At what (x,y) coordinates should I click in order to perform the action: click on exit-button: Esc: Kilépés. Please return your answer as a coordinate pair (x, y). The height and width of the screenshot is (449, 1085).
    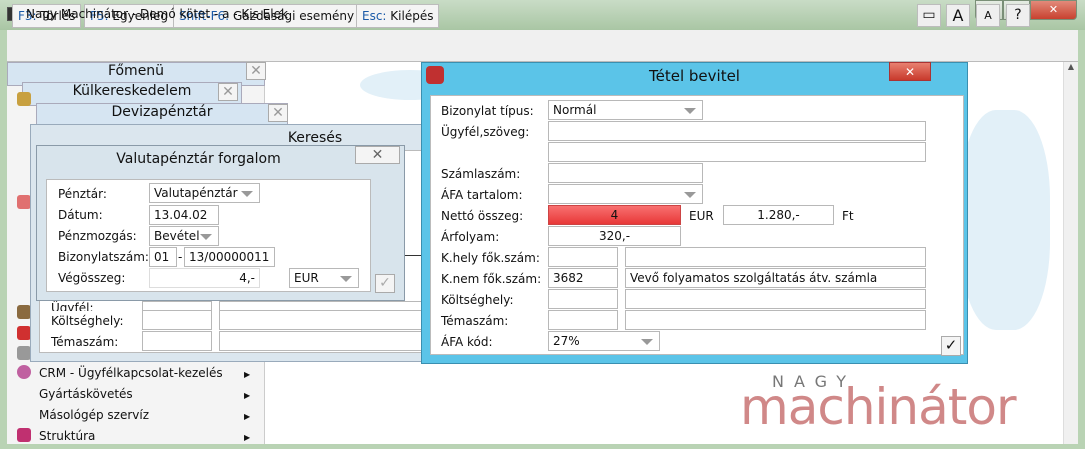
    Looking at the image, I should click on (398, 16).